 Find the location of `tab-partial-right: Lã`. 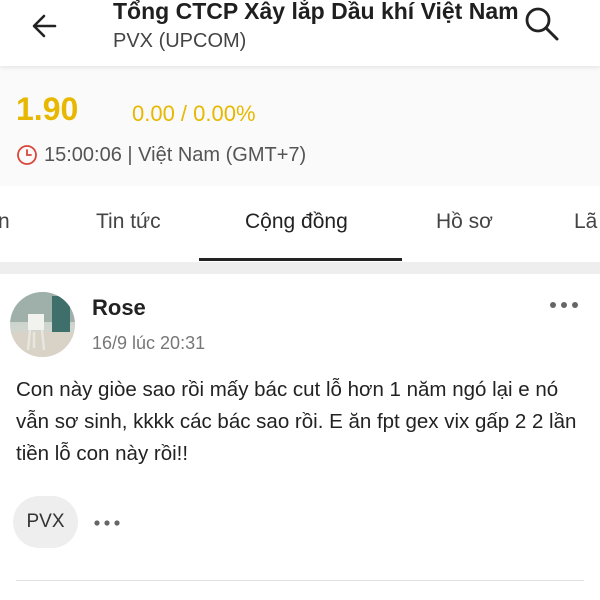

tab-partial-right: Lã is located at coordinates (585, 222).